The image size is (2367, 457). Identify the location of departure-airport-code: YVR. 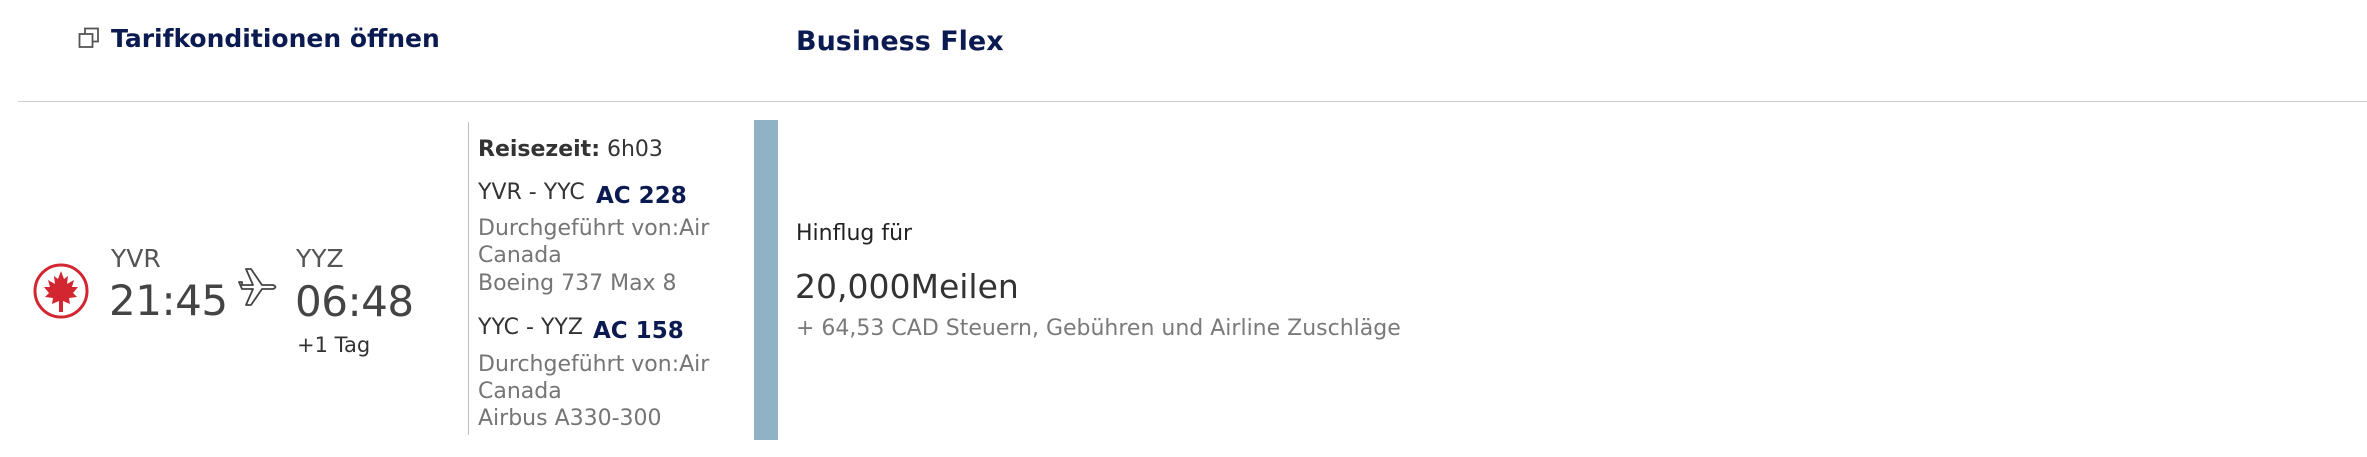
(136, 258).